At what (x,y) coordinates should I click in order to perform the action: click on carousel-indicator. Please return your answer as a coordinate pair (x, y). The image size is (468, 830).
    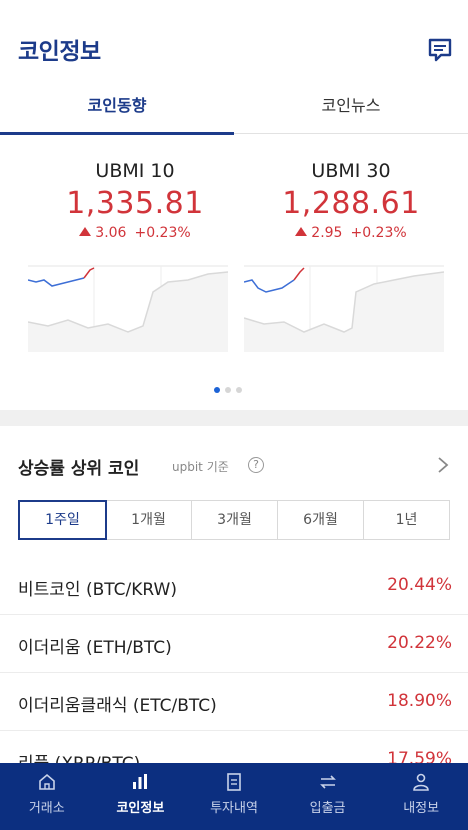
    Looking at the image, I should click on (230, 385).